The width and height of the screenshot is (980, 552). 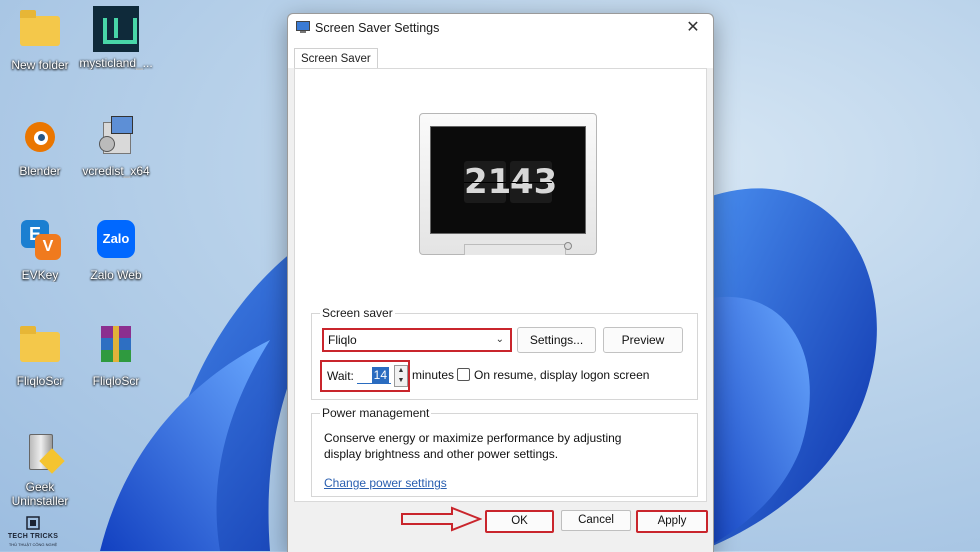 What do you see at coordinates (33, 544) in the screenshot?
I see `watermark-subtitle: THỦ THUẬT CÔNG NGHỆ` at bounding box center [33, 544].